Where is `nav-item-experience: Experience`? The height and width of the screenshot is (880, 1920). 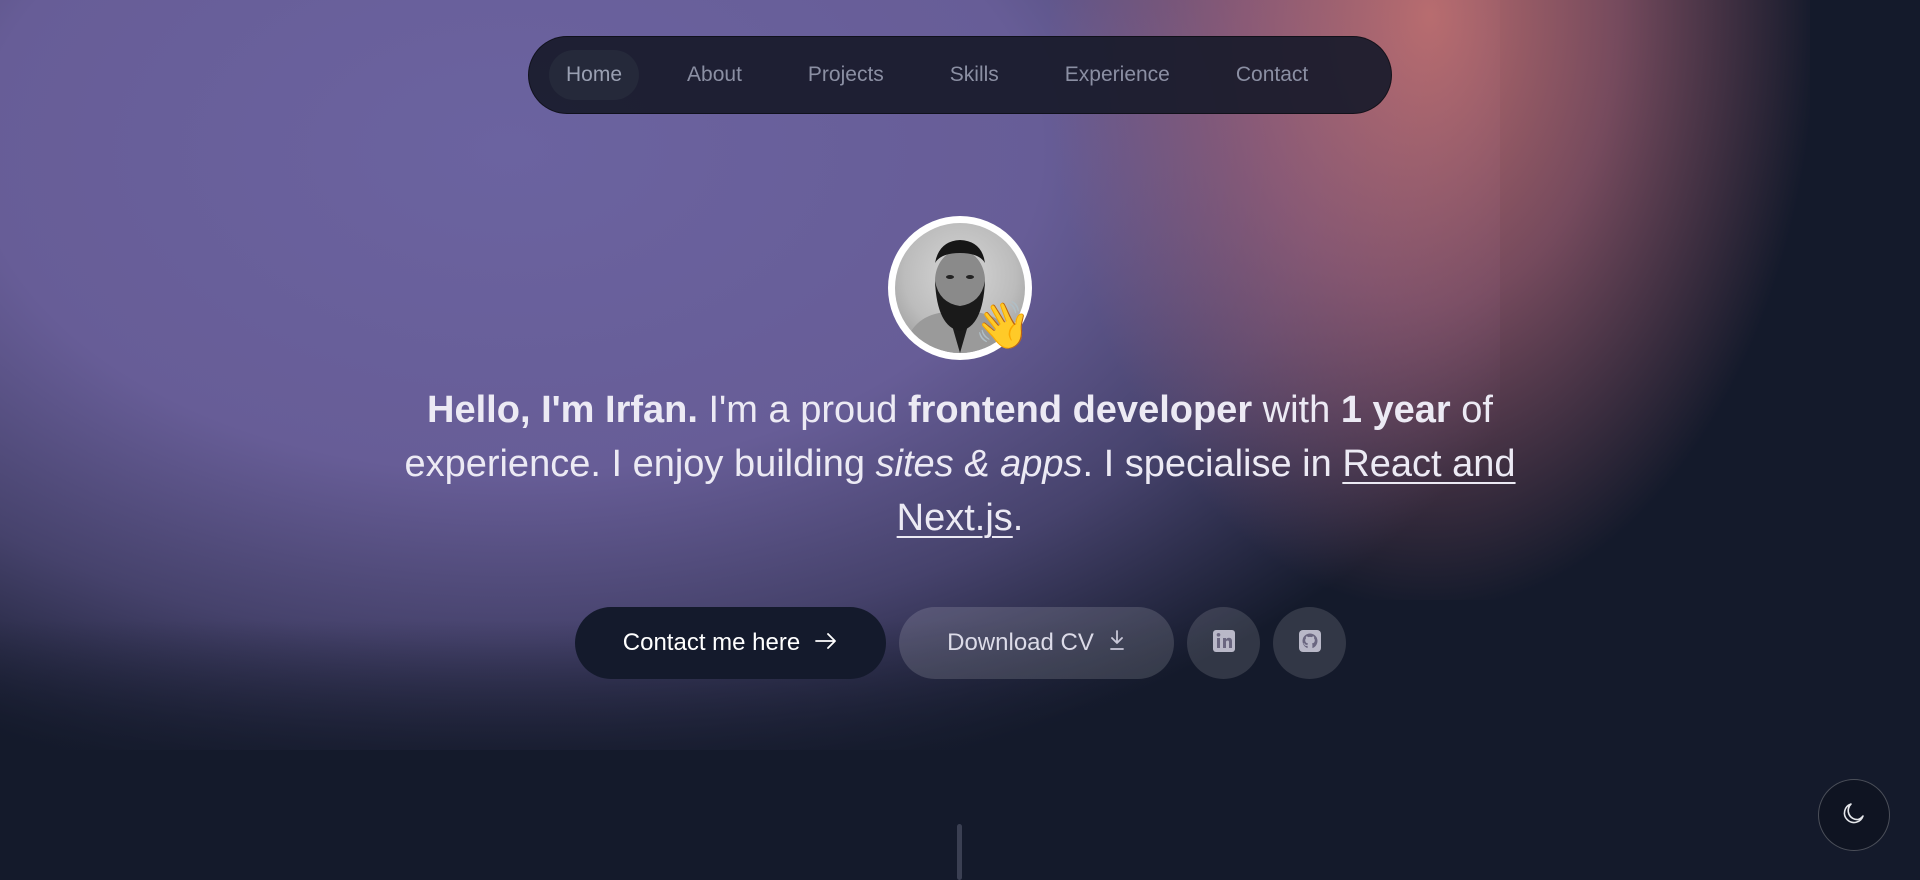
nav-item-experience: Experience is located at coordinates (1117, 75).